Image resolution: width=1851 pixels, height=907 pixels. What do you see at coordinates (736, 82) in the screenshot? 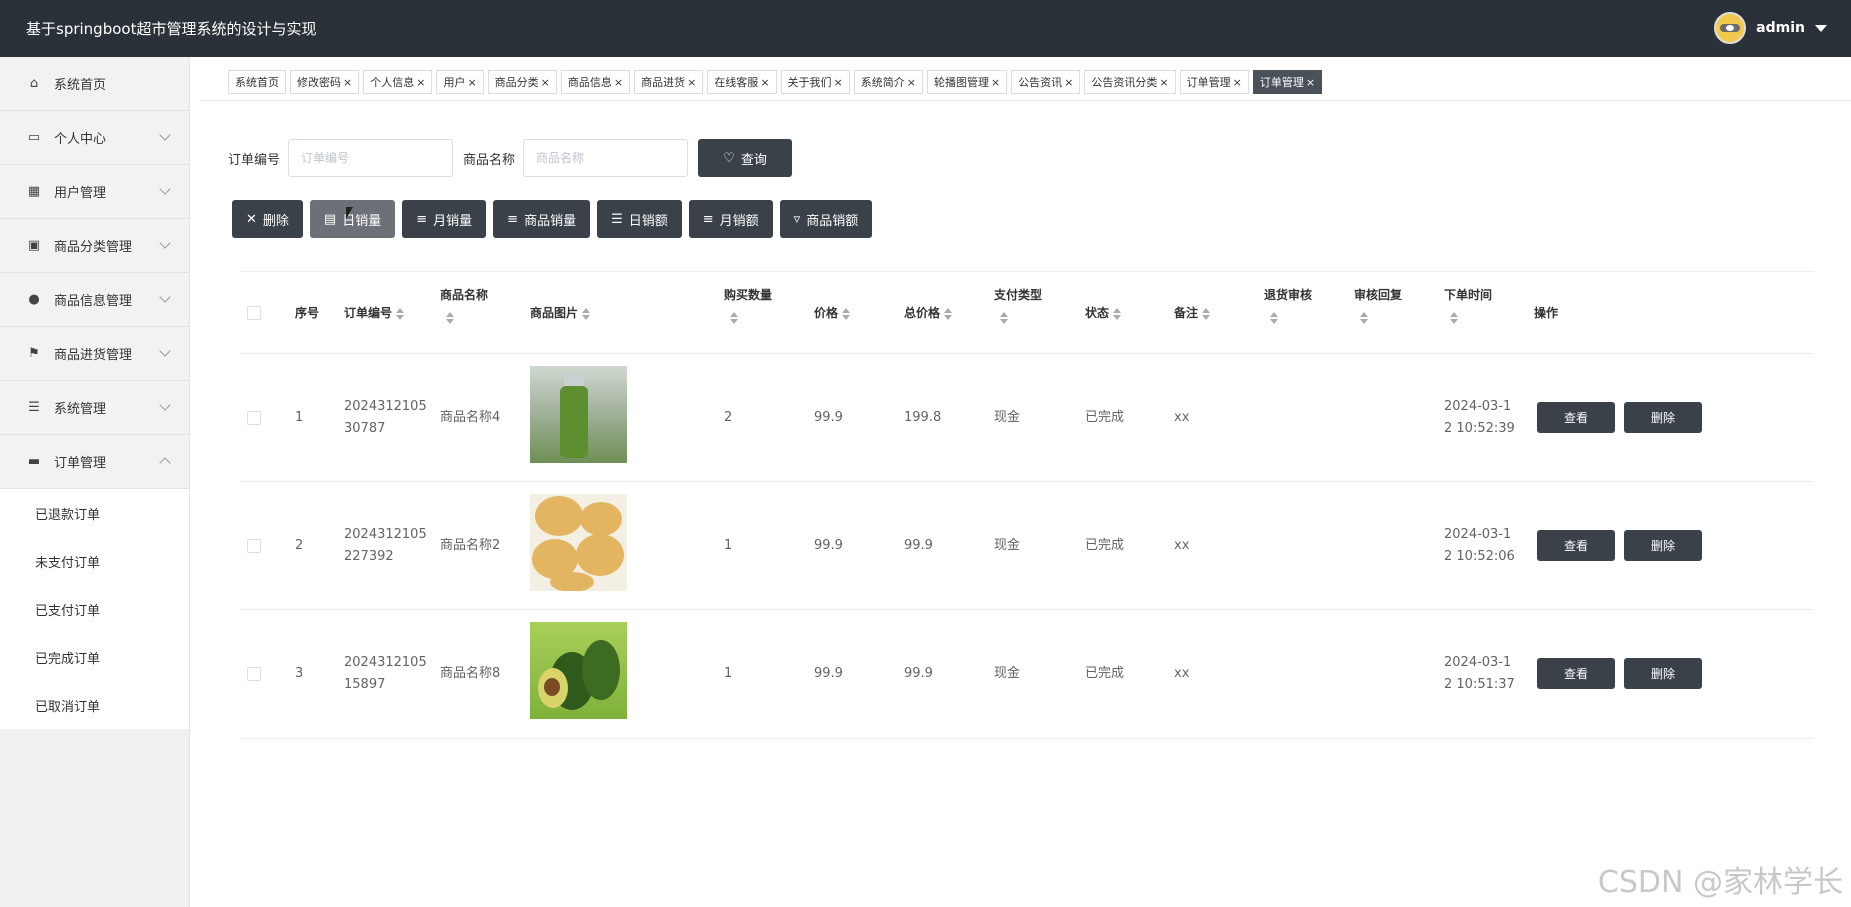
I see `tab-label: 在线客服` at bounding box center [736, 82].